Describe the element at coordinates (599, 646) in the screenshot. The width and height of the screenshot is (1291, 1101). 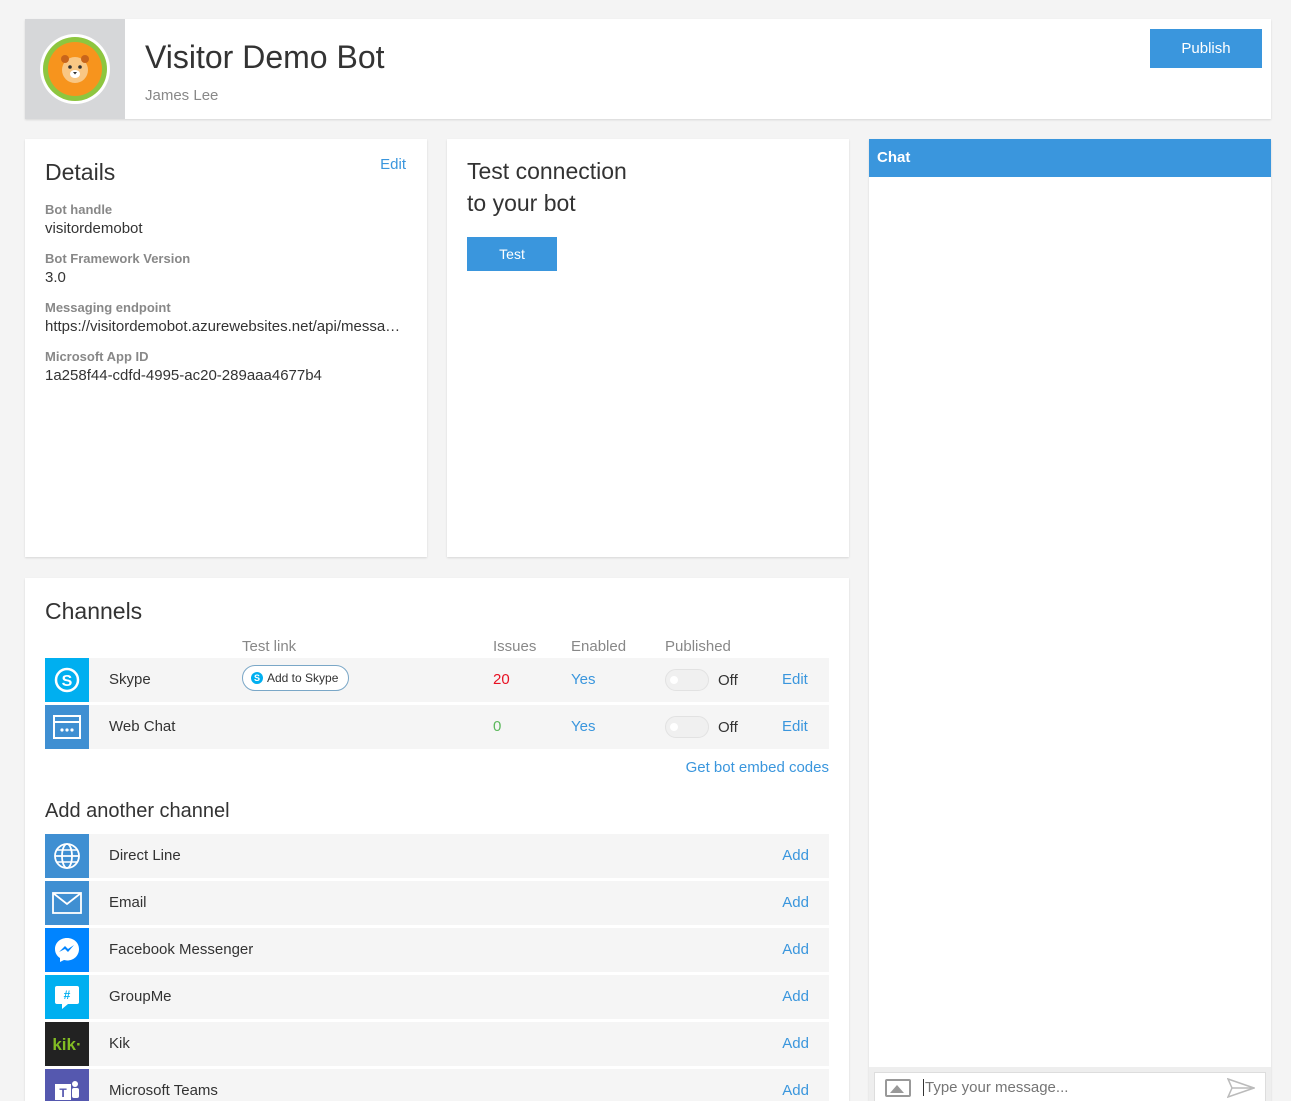
I see `col-enabled: Enabled` at that location.